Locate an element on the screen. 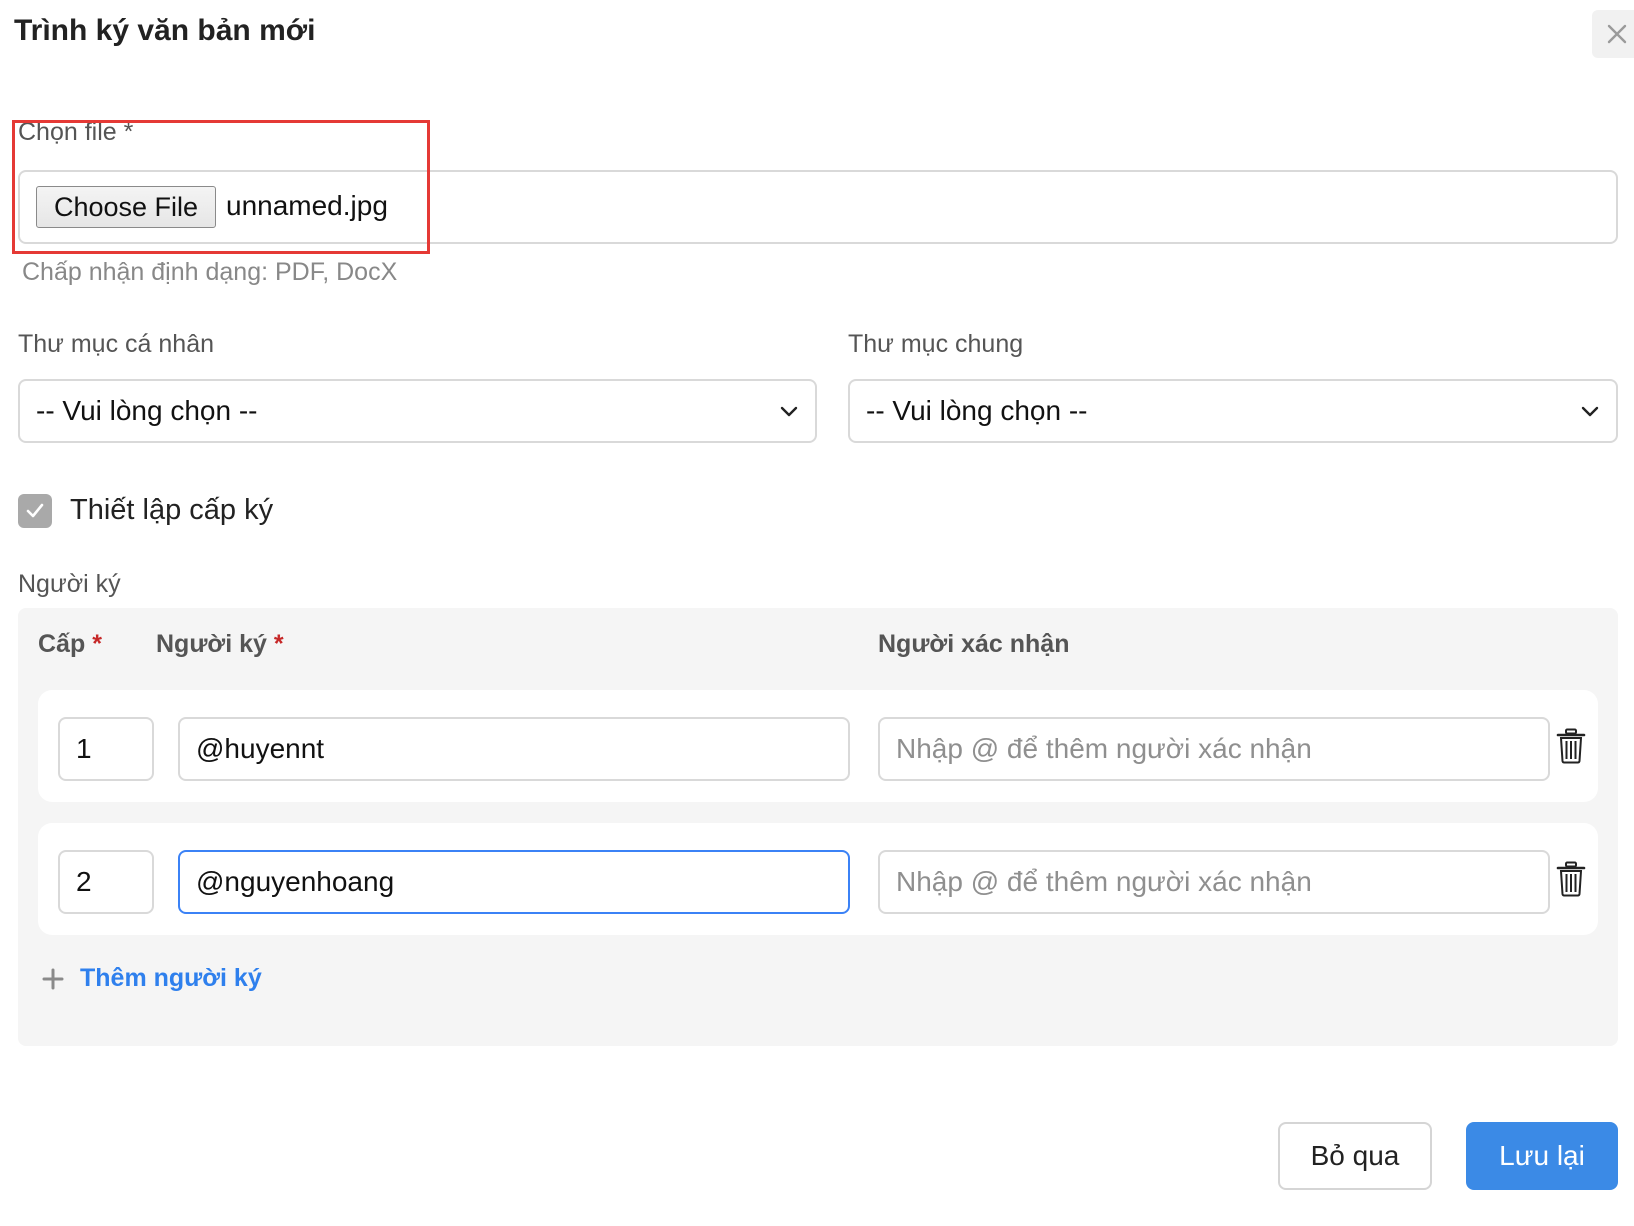  personal-folder-select: -- Vui lòng chọn -- is located at coordinates (417, 411).